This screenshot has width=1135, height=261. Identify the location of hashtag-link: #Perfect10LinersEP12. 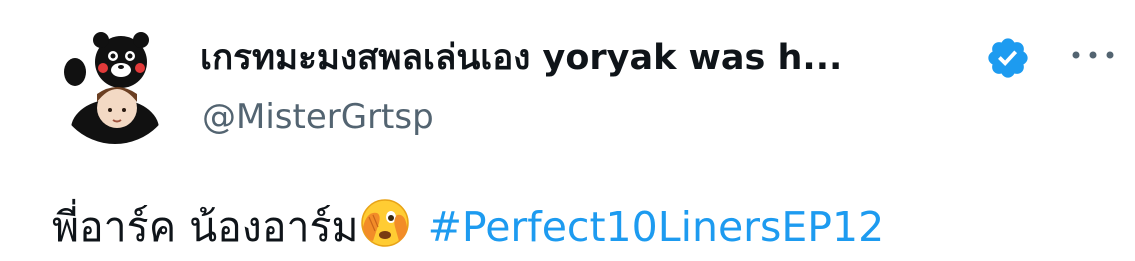
(656, 227).